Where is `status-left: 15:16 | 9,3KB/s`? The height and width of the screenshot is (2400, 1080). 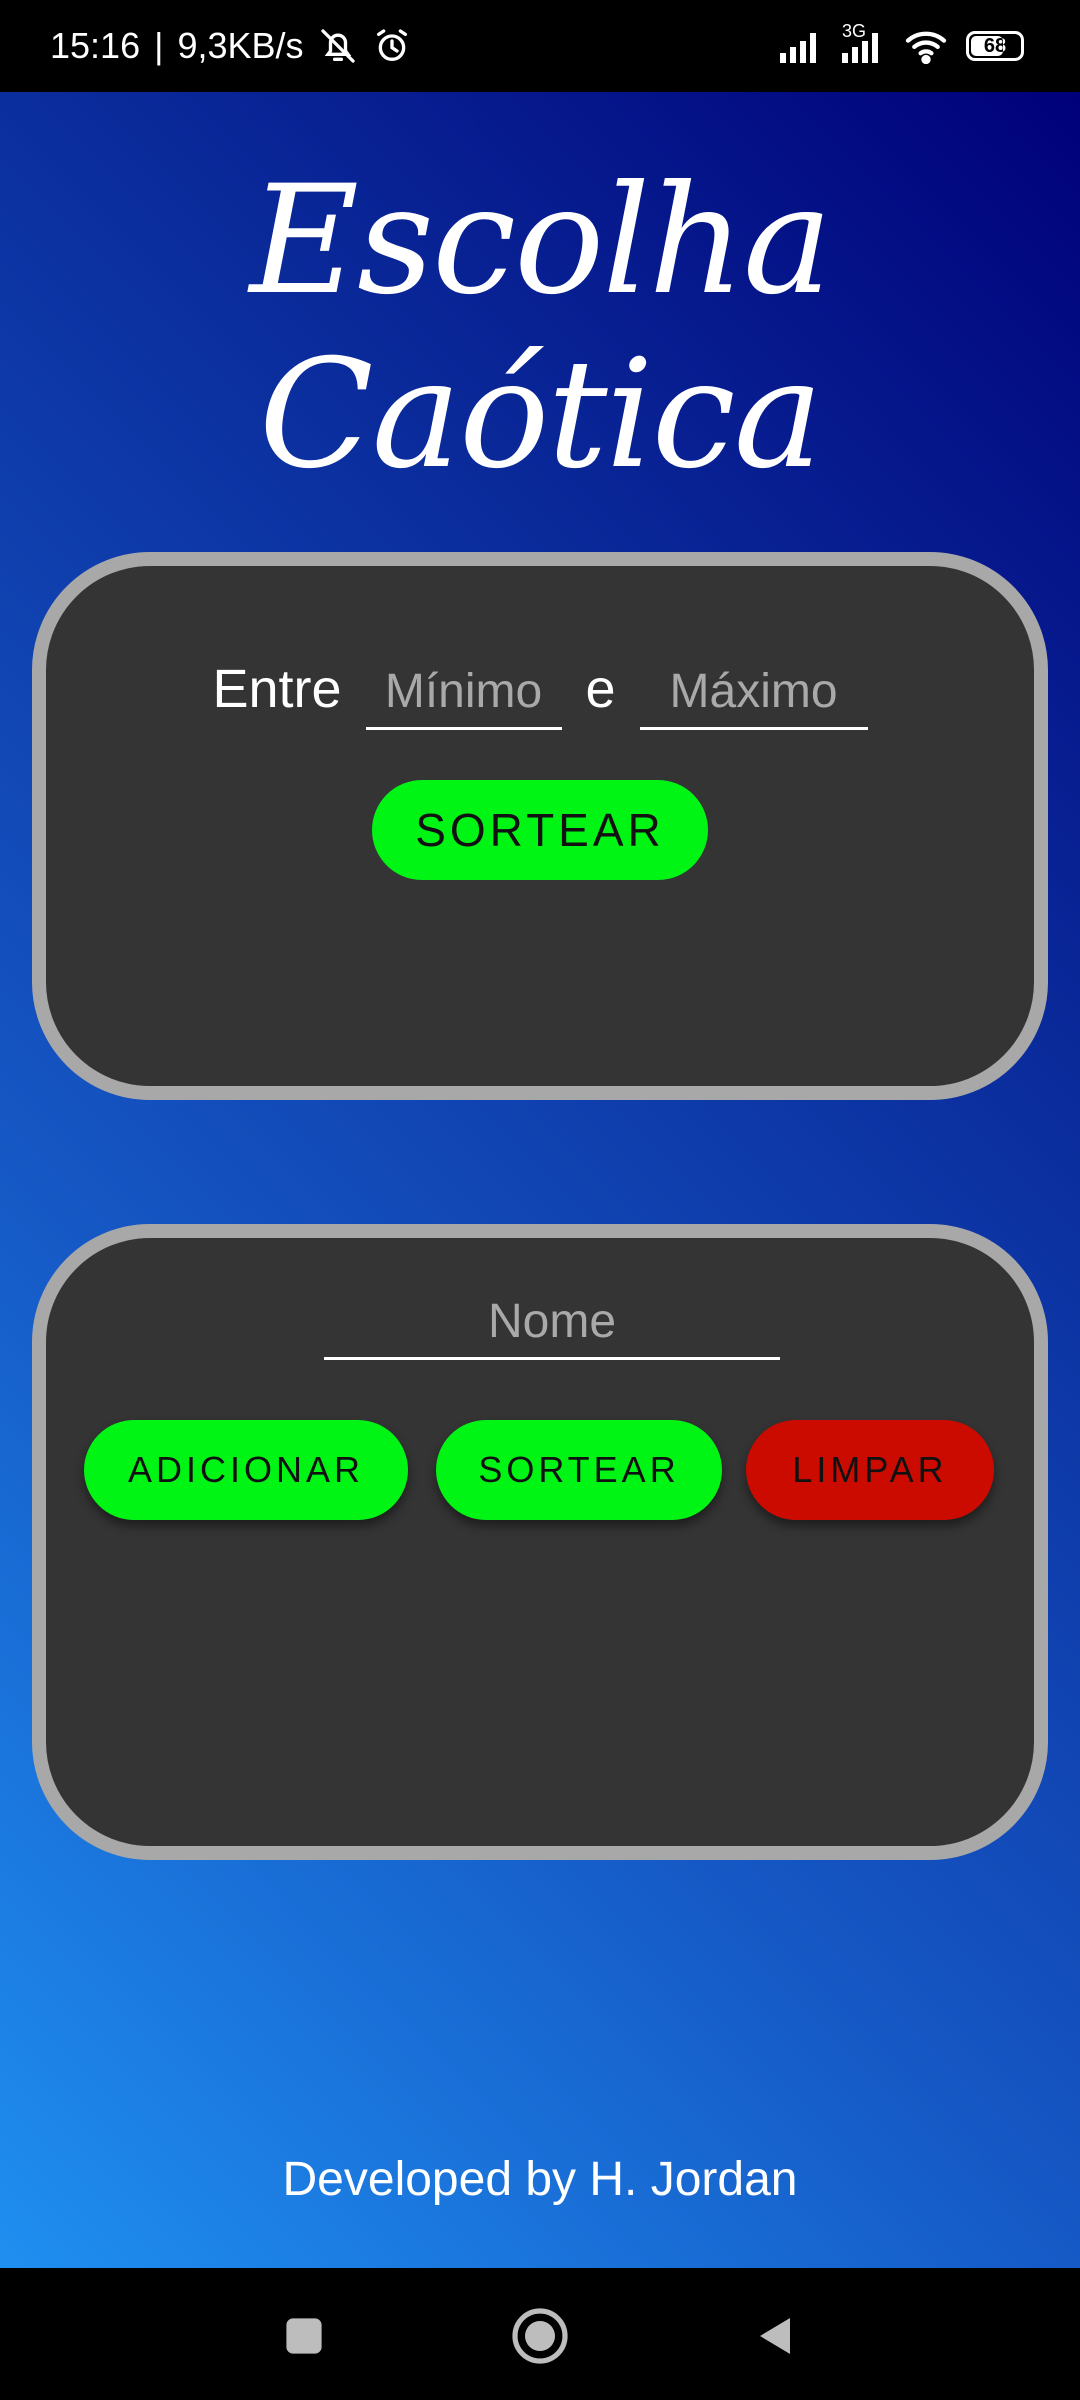
status-left: 15:16 | 9,3KB/s is located at coordinates (231, 46).